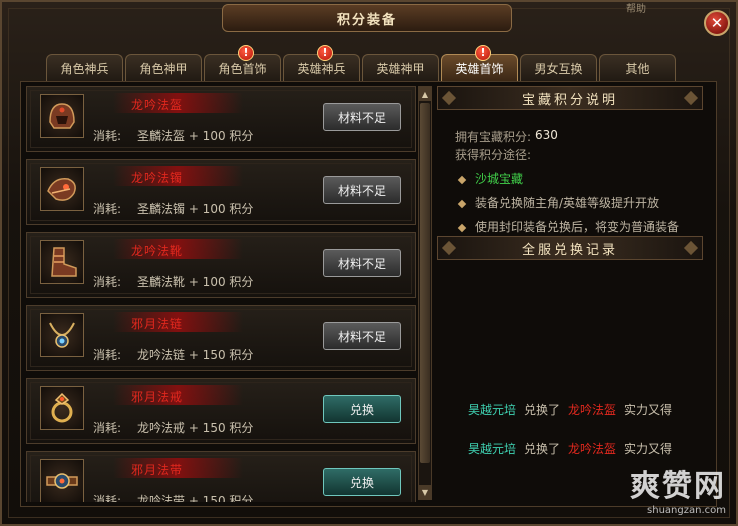  What do you see at coordinates (717, 23) in the screenshot?
I see `close-button: ✕` at bounding box center [717, 23].